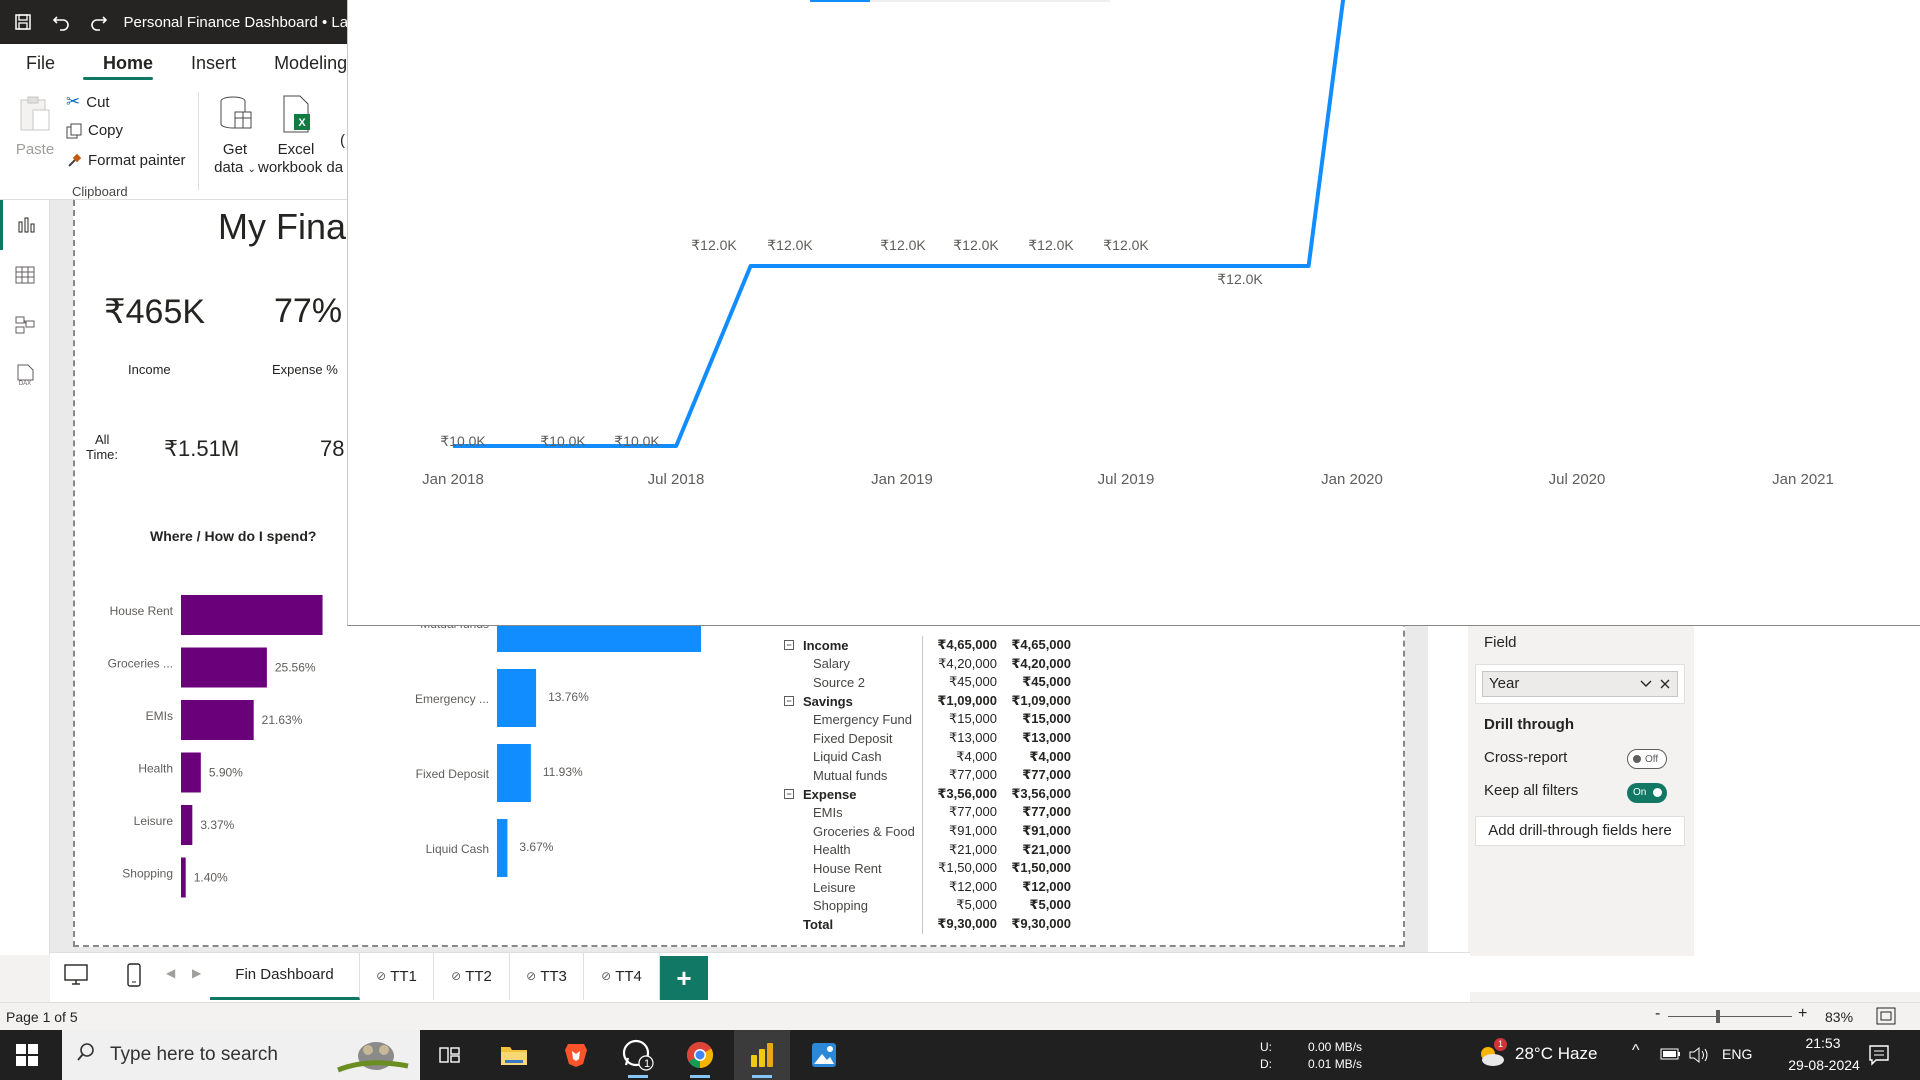 The height and width of the screenshot is (1080, 1920). I want to click on all-time-expense-value: 78, so click(332, 448).